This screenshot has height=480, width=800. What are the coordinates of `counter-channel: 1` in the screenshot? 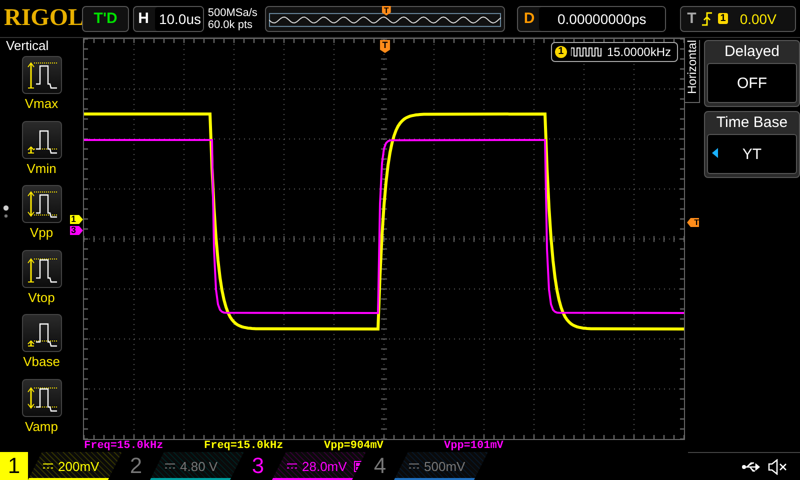 It's located at (560, 52).